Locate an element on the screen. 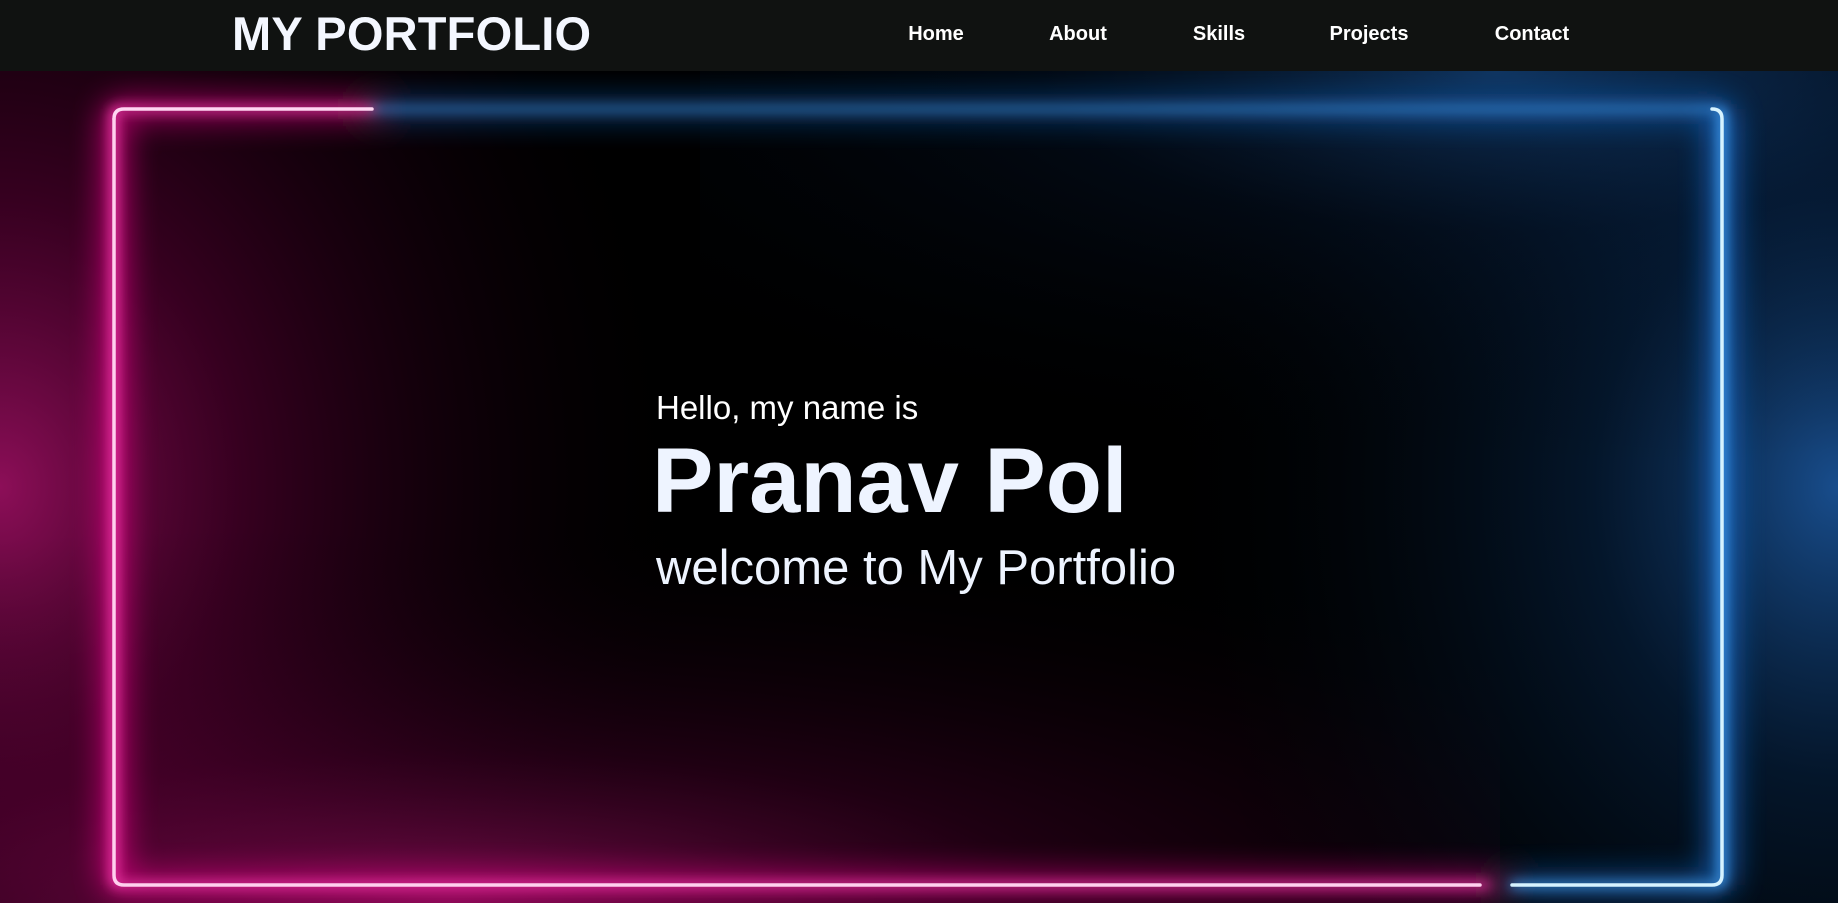 The image size is (1838, 905). nav-link-contact: Contact is located at coordinates (1532, 34).